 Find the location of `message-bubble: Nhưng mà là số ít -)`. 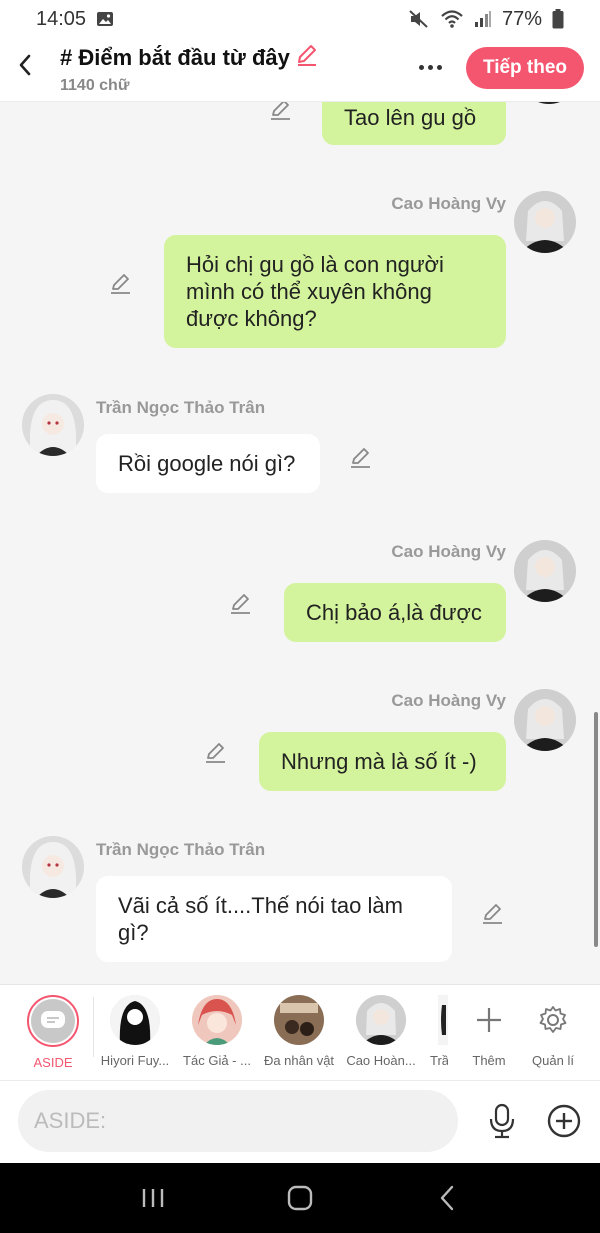

message-bubble: Nhưng mà là số ít -) is located at coordinates (382, 761).